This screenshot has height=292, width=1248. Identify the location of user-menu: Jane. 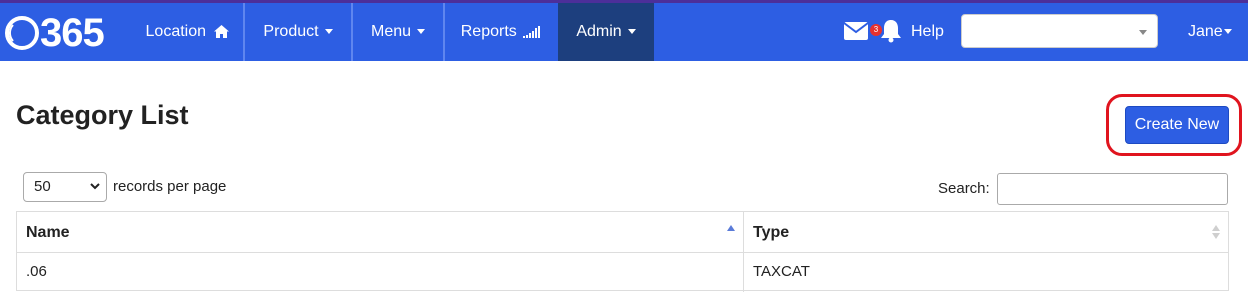
(1210, 32).